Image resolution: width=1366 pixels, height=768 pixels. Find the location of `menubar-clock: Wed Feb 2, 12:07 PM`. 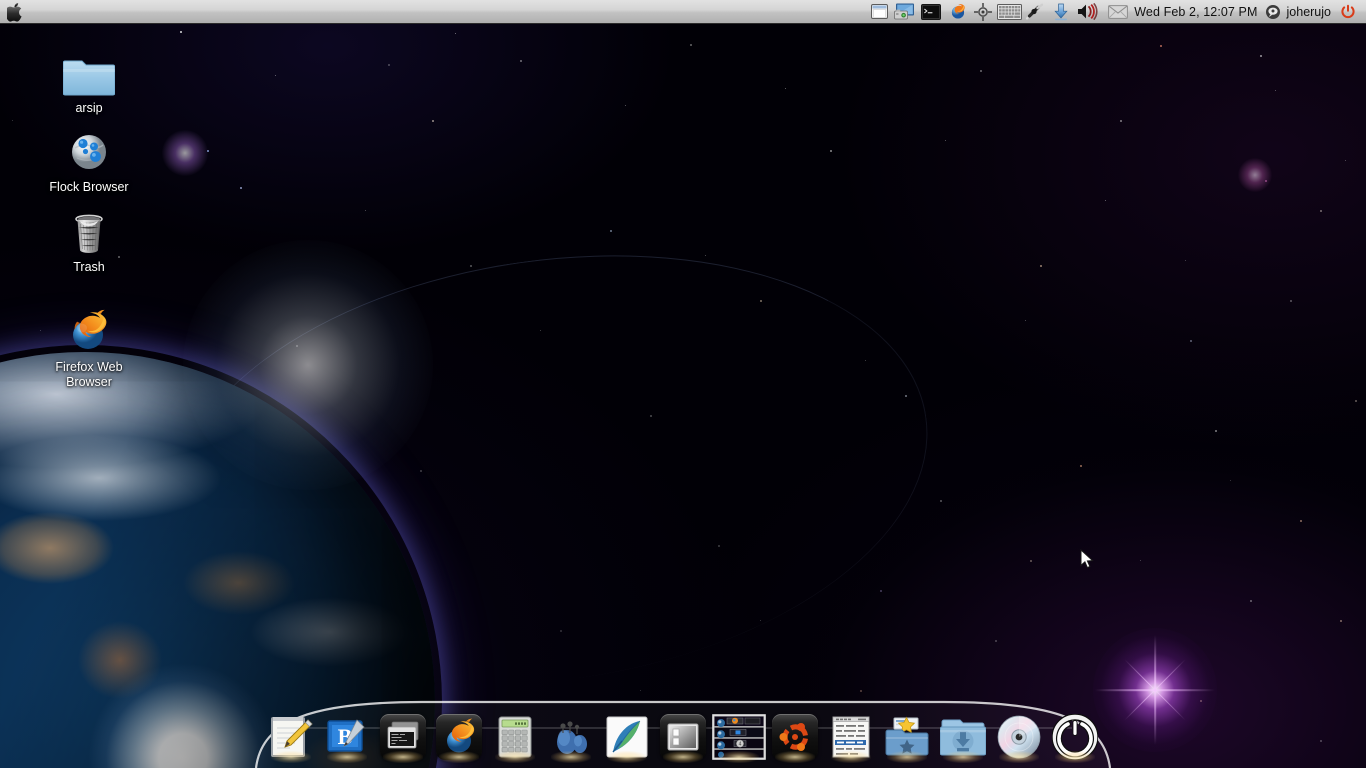

menubar-clock: Wed Feb 2, 12:07 PM is located at coordinates (1196, 12).